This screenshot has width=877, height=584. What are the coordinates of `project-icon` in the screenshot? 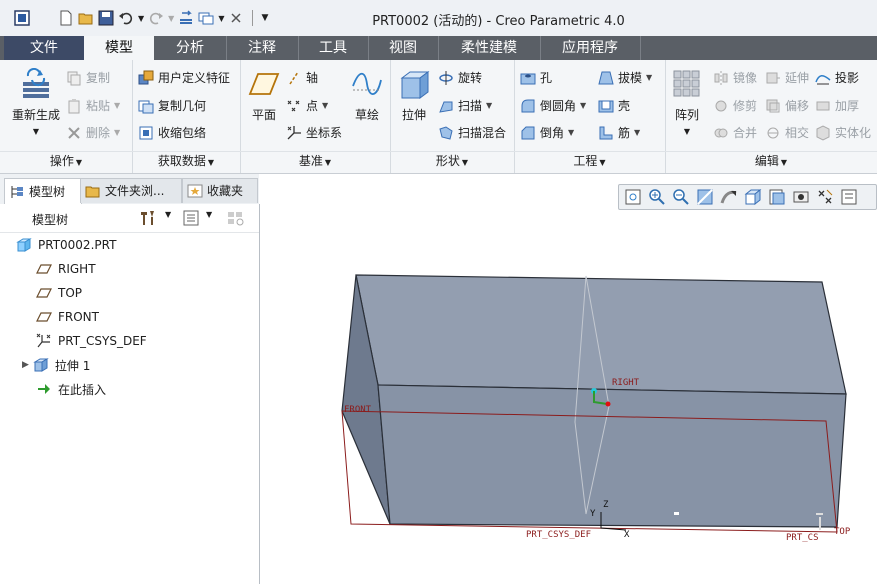 It's located at (823, 78).